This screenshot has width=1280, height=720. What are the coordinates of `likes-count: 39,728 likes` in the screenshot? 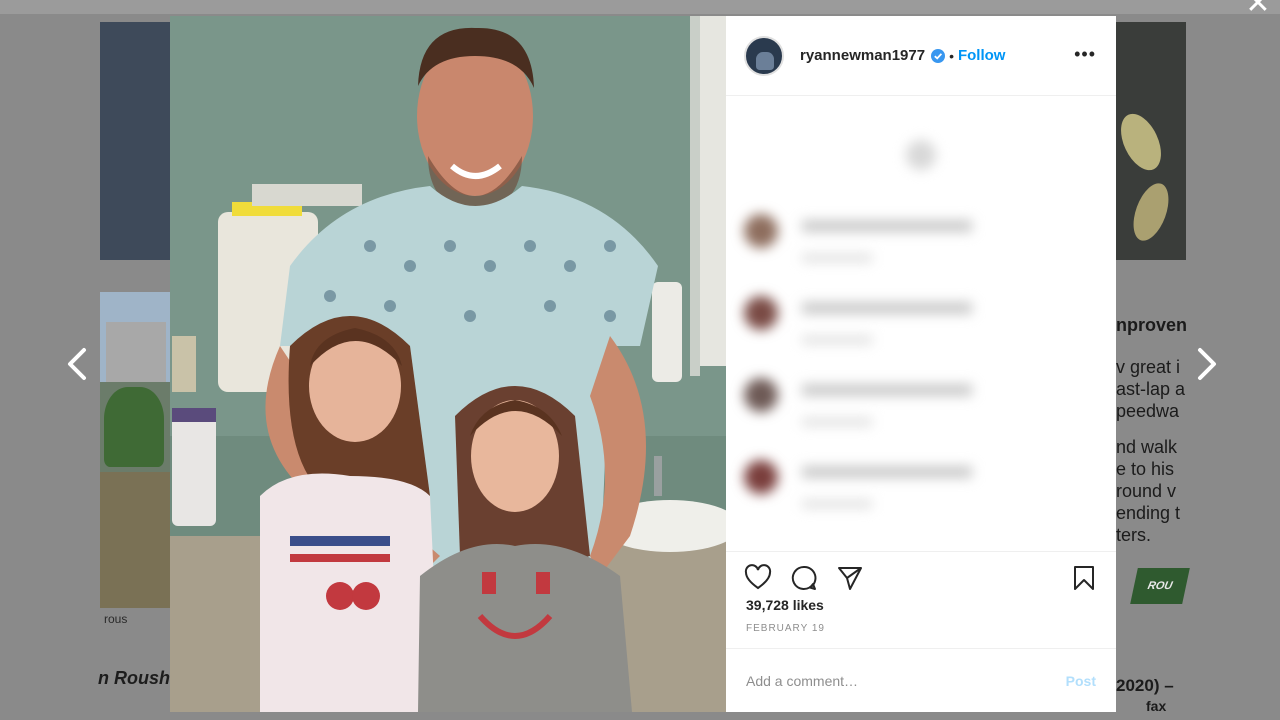 It's located at (921, 605).